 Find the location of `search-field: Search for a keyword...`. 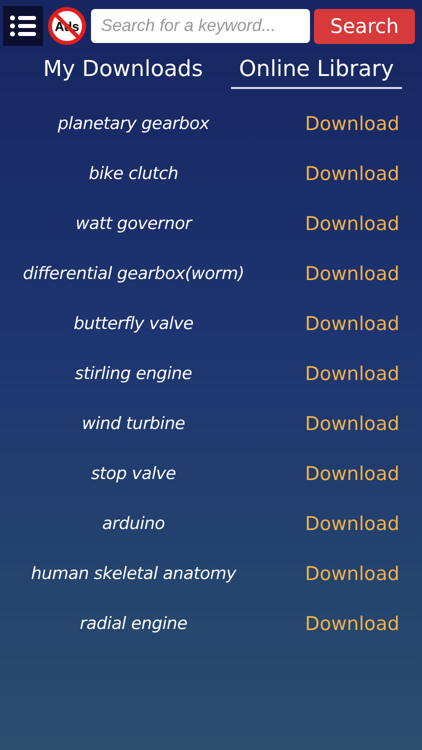

search-field: Search for a keyword... is located at coordinates (200, 26).